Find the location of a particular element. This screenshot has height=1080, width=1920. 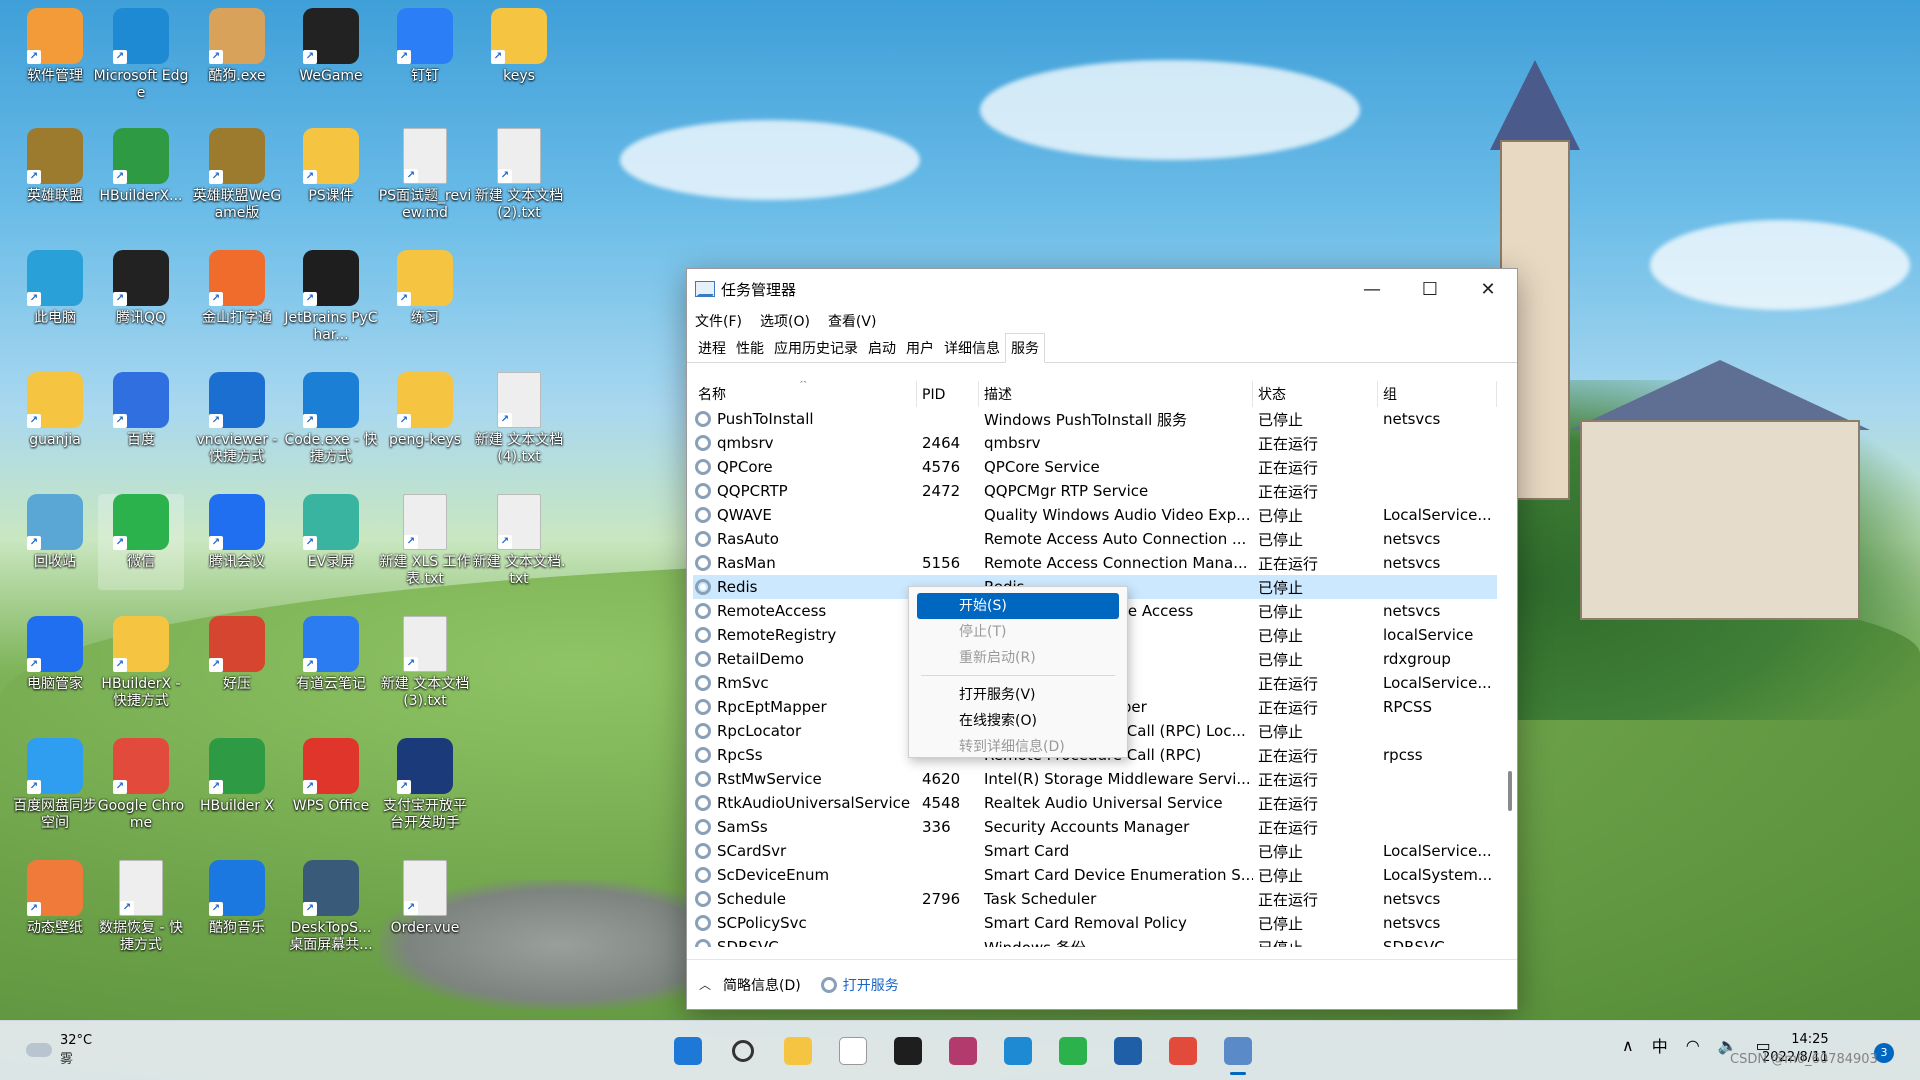

desktop-icon: ↗ Order.vue is located at coordinates (425, 908).